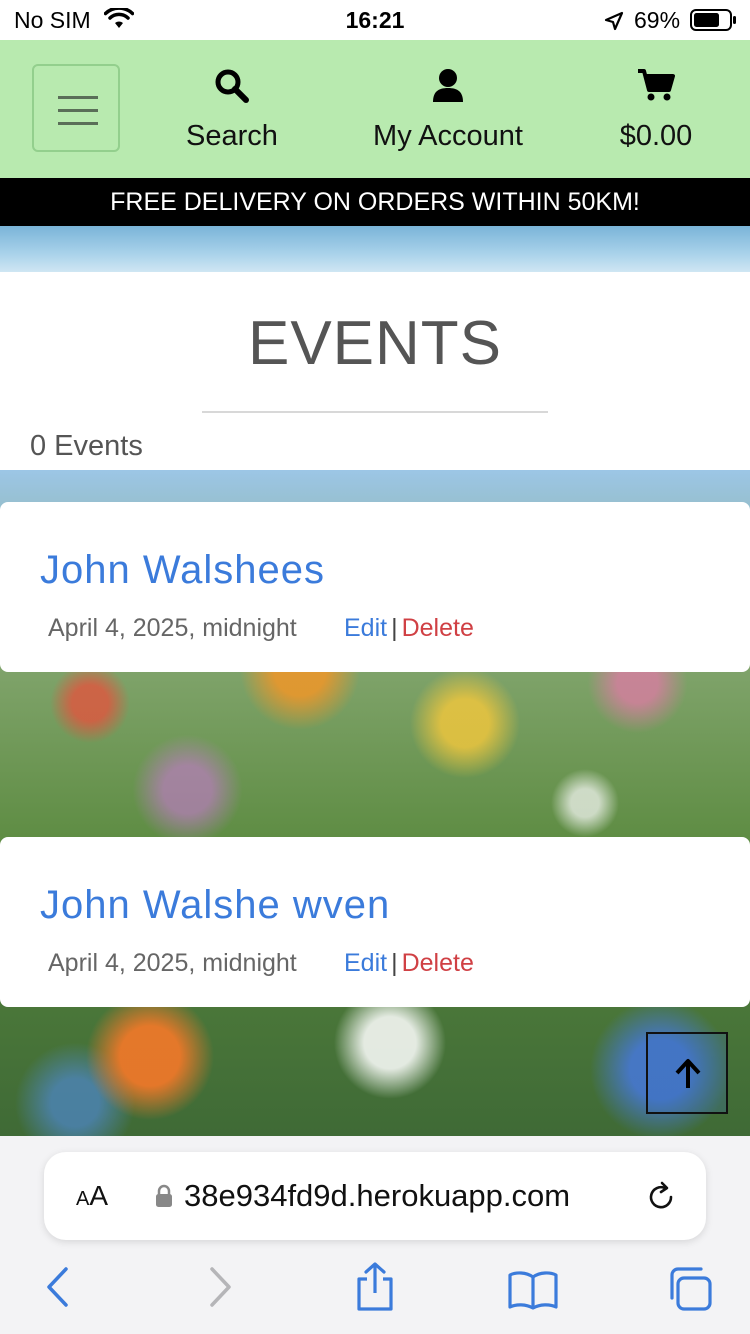 This screenshot has height=1334, width=750. Describe the element at coordinates (661, 1199) in the screenshot. I see `reload-icon` at that location.